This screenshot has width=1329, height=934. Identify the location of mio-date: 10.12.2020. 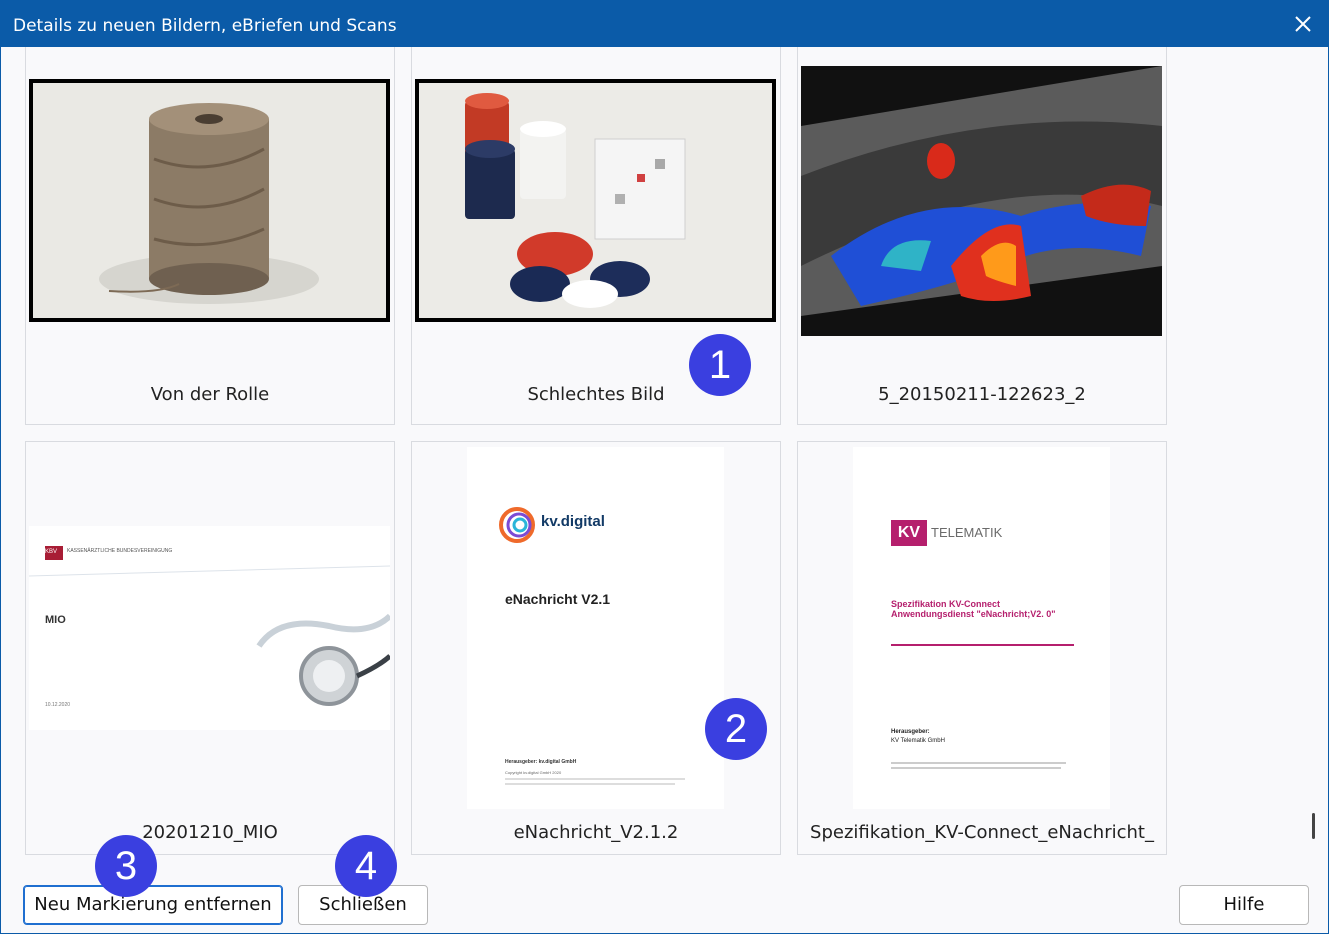
(58, 705).